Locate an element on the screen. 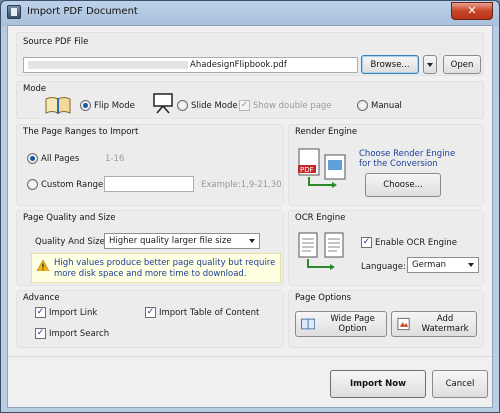 Image resolution: width=500 pixels, height=413 pixels. page-quality-label: Page Quality and Size is located at coordinates (69, 218).